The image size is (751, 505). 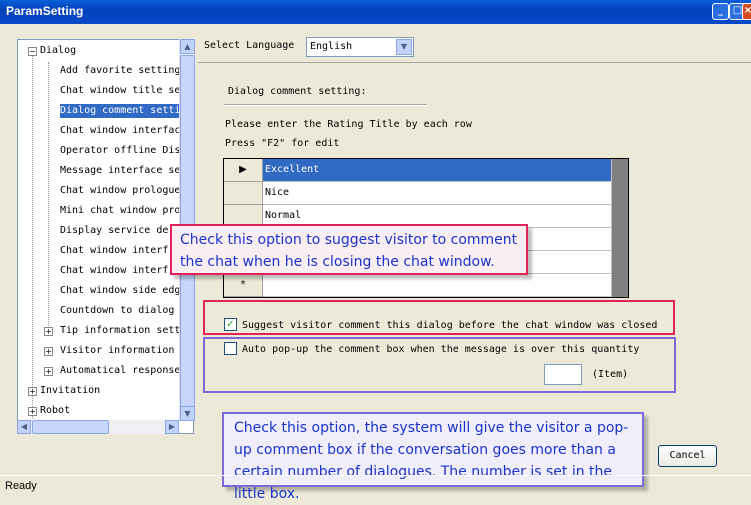 What do you see at coordinates (58, 51) in the screenshot?
I see `tree-node: Dialog` at bounding box center [58, 51].